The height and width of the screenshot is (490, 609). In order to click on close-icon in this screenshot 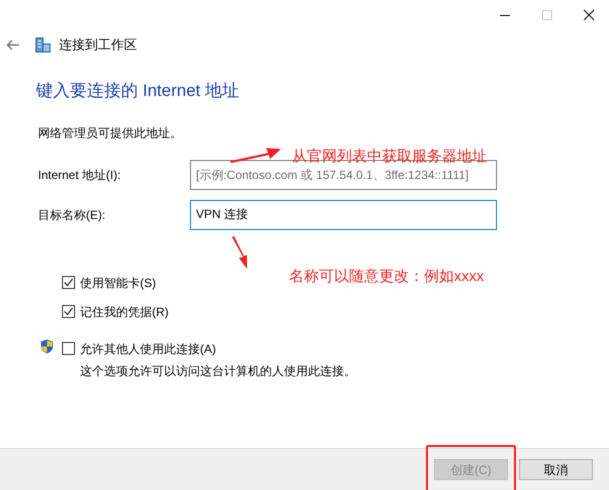, I will do `click(589, 15)`.